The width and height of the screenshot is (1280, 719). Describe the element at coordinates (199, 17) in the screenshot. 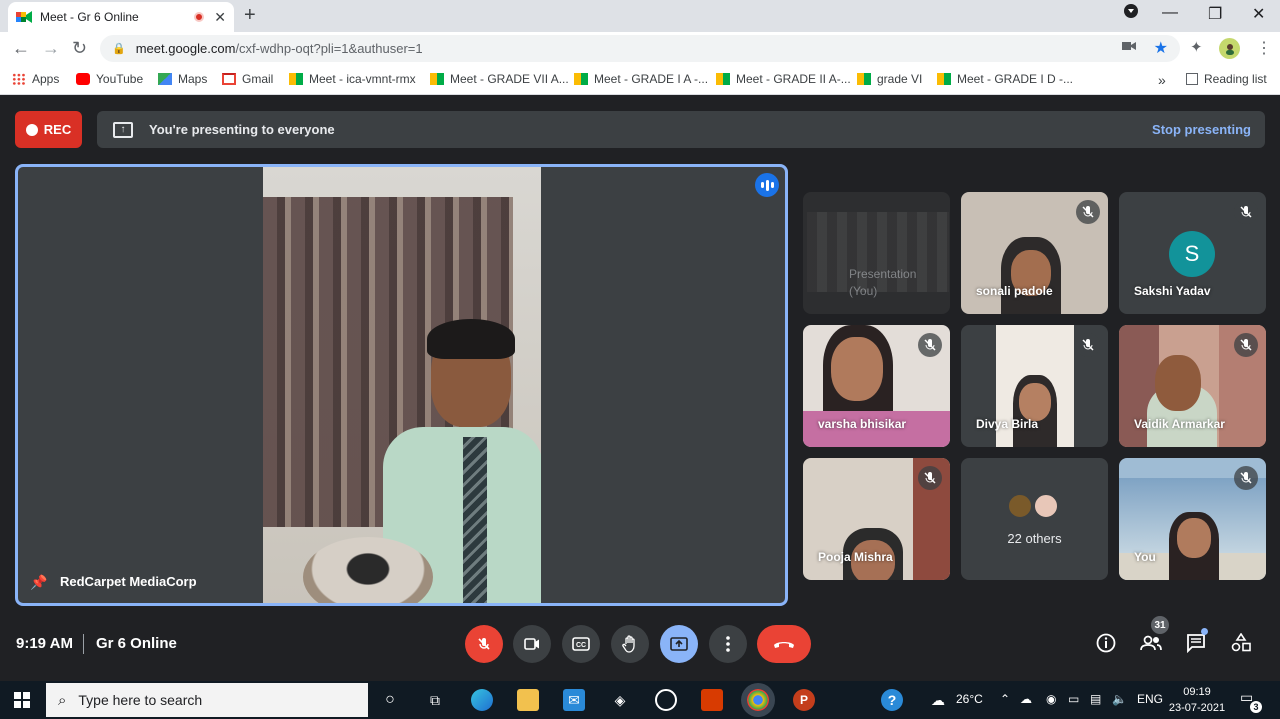

I see `recording-indicator-icon` at that location.